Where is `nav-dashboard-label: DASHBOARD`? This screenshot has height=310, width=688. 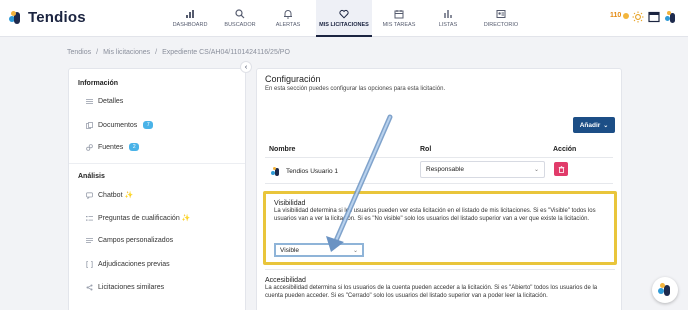
nav-dashboard-label: DASHBOARD is located at coordinates (190, 25).